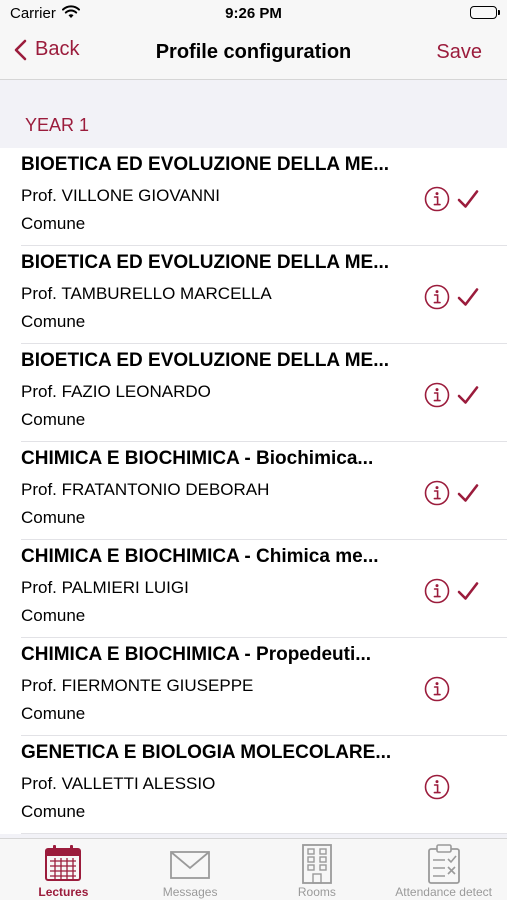  I want to click on battery-icon, so click(485, 12).